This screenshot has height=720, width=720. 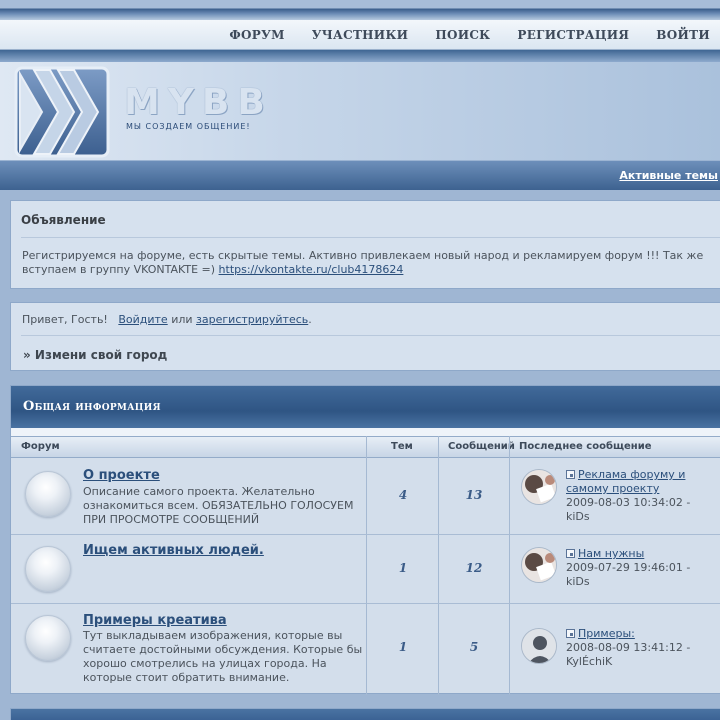 I want to click on posts-count: 12, so click(x=474, y=568).